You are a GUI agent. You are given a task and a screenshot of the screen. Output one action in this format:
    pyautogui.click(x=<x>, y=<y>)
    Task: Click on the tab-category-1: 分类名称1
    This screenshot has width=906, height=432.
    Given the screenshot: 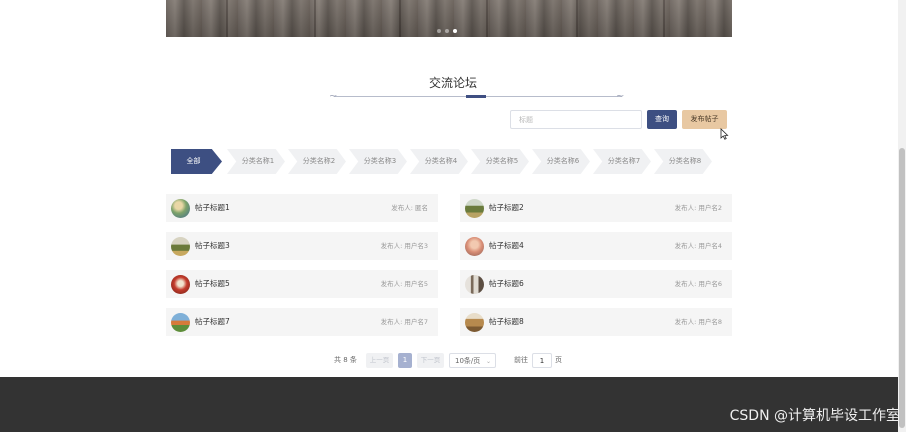 What is the action you would take?
    pyautogui.click(x=256, y=161)
    